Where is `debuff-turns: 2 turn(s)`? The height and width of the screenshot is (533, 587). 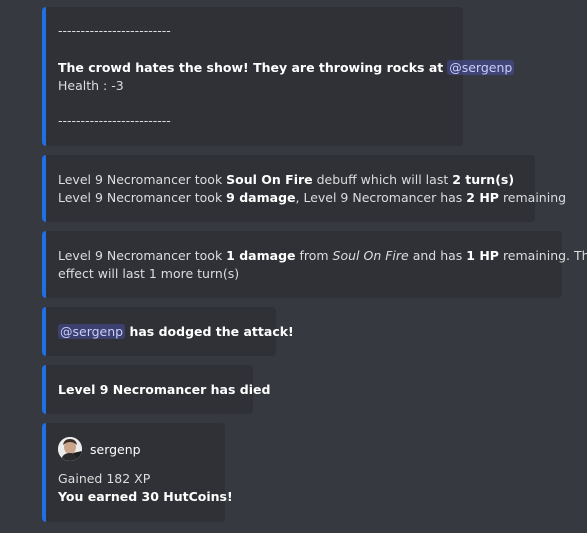 debuff-turns: 2 turn(s) is located at coordinates (483, 179).